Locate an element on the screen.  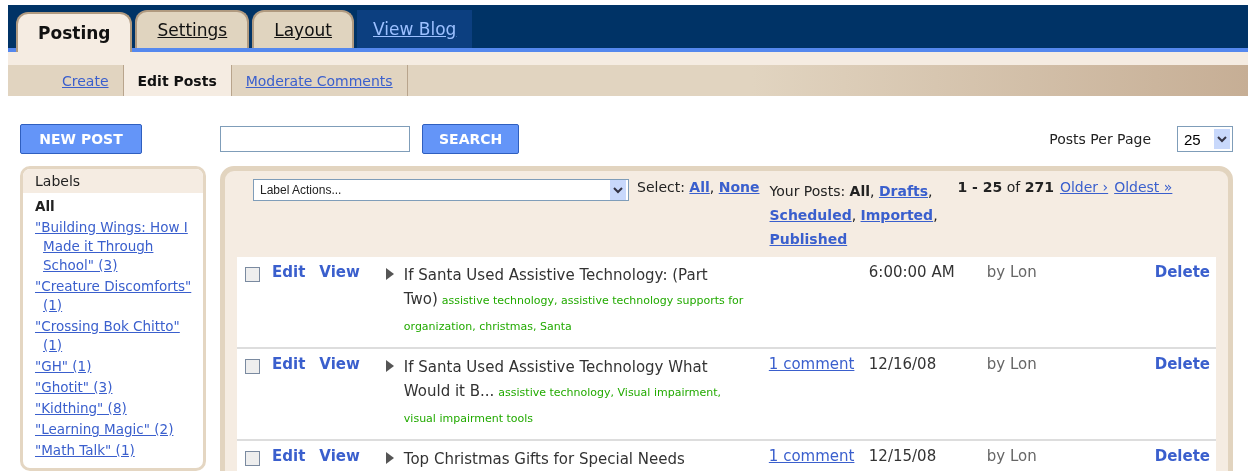
label-link: "Crossing Bok Chitto" (1) is located at coordinates (115, 336).